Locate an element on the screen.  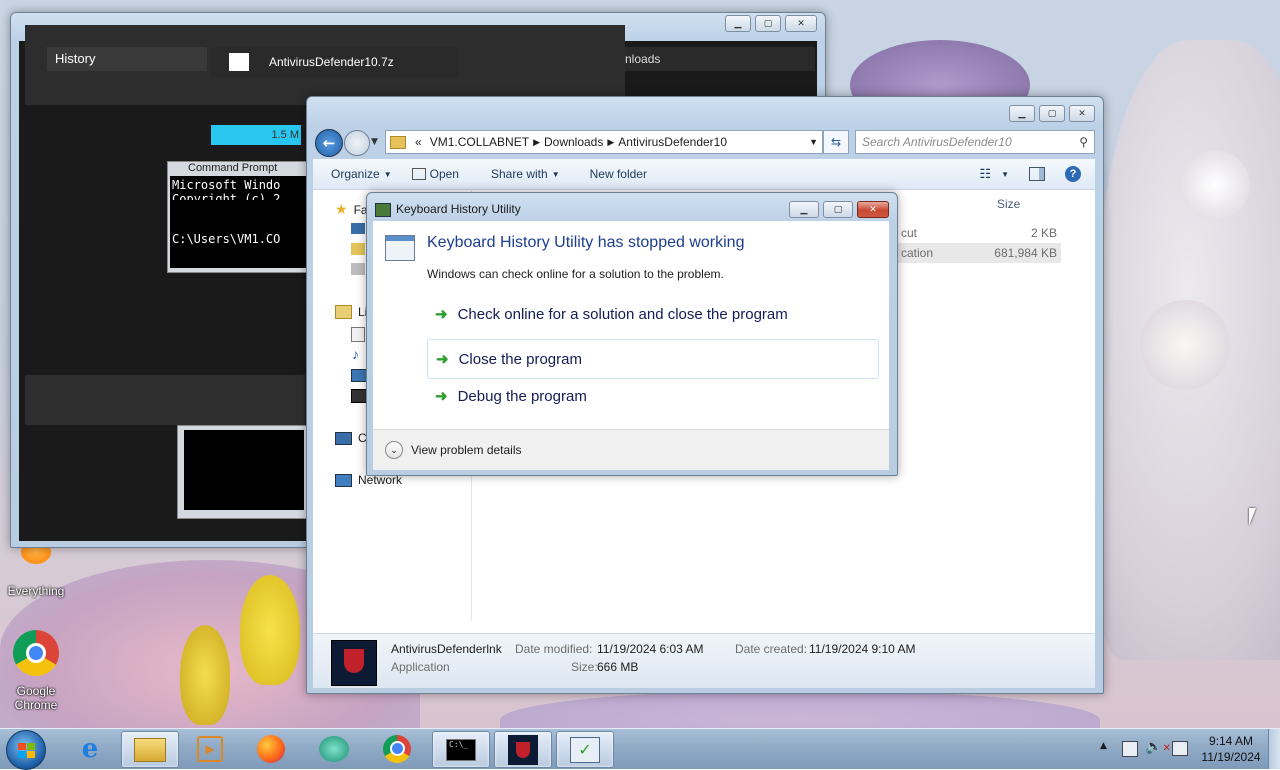
breadcrumb-downloads: Downloads is located at coordinates (573, 142).